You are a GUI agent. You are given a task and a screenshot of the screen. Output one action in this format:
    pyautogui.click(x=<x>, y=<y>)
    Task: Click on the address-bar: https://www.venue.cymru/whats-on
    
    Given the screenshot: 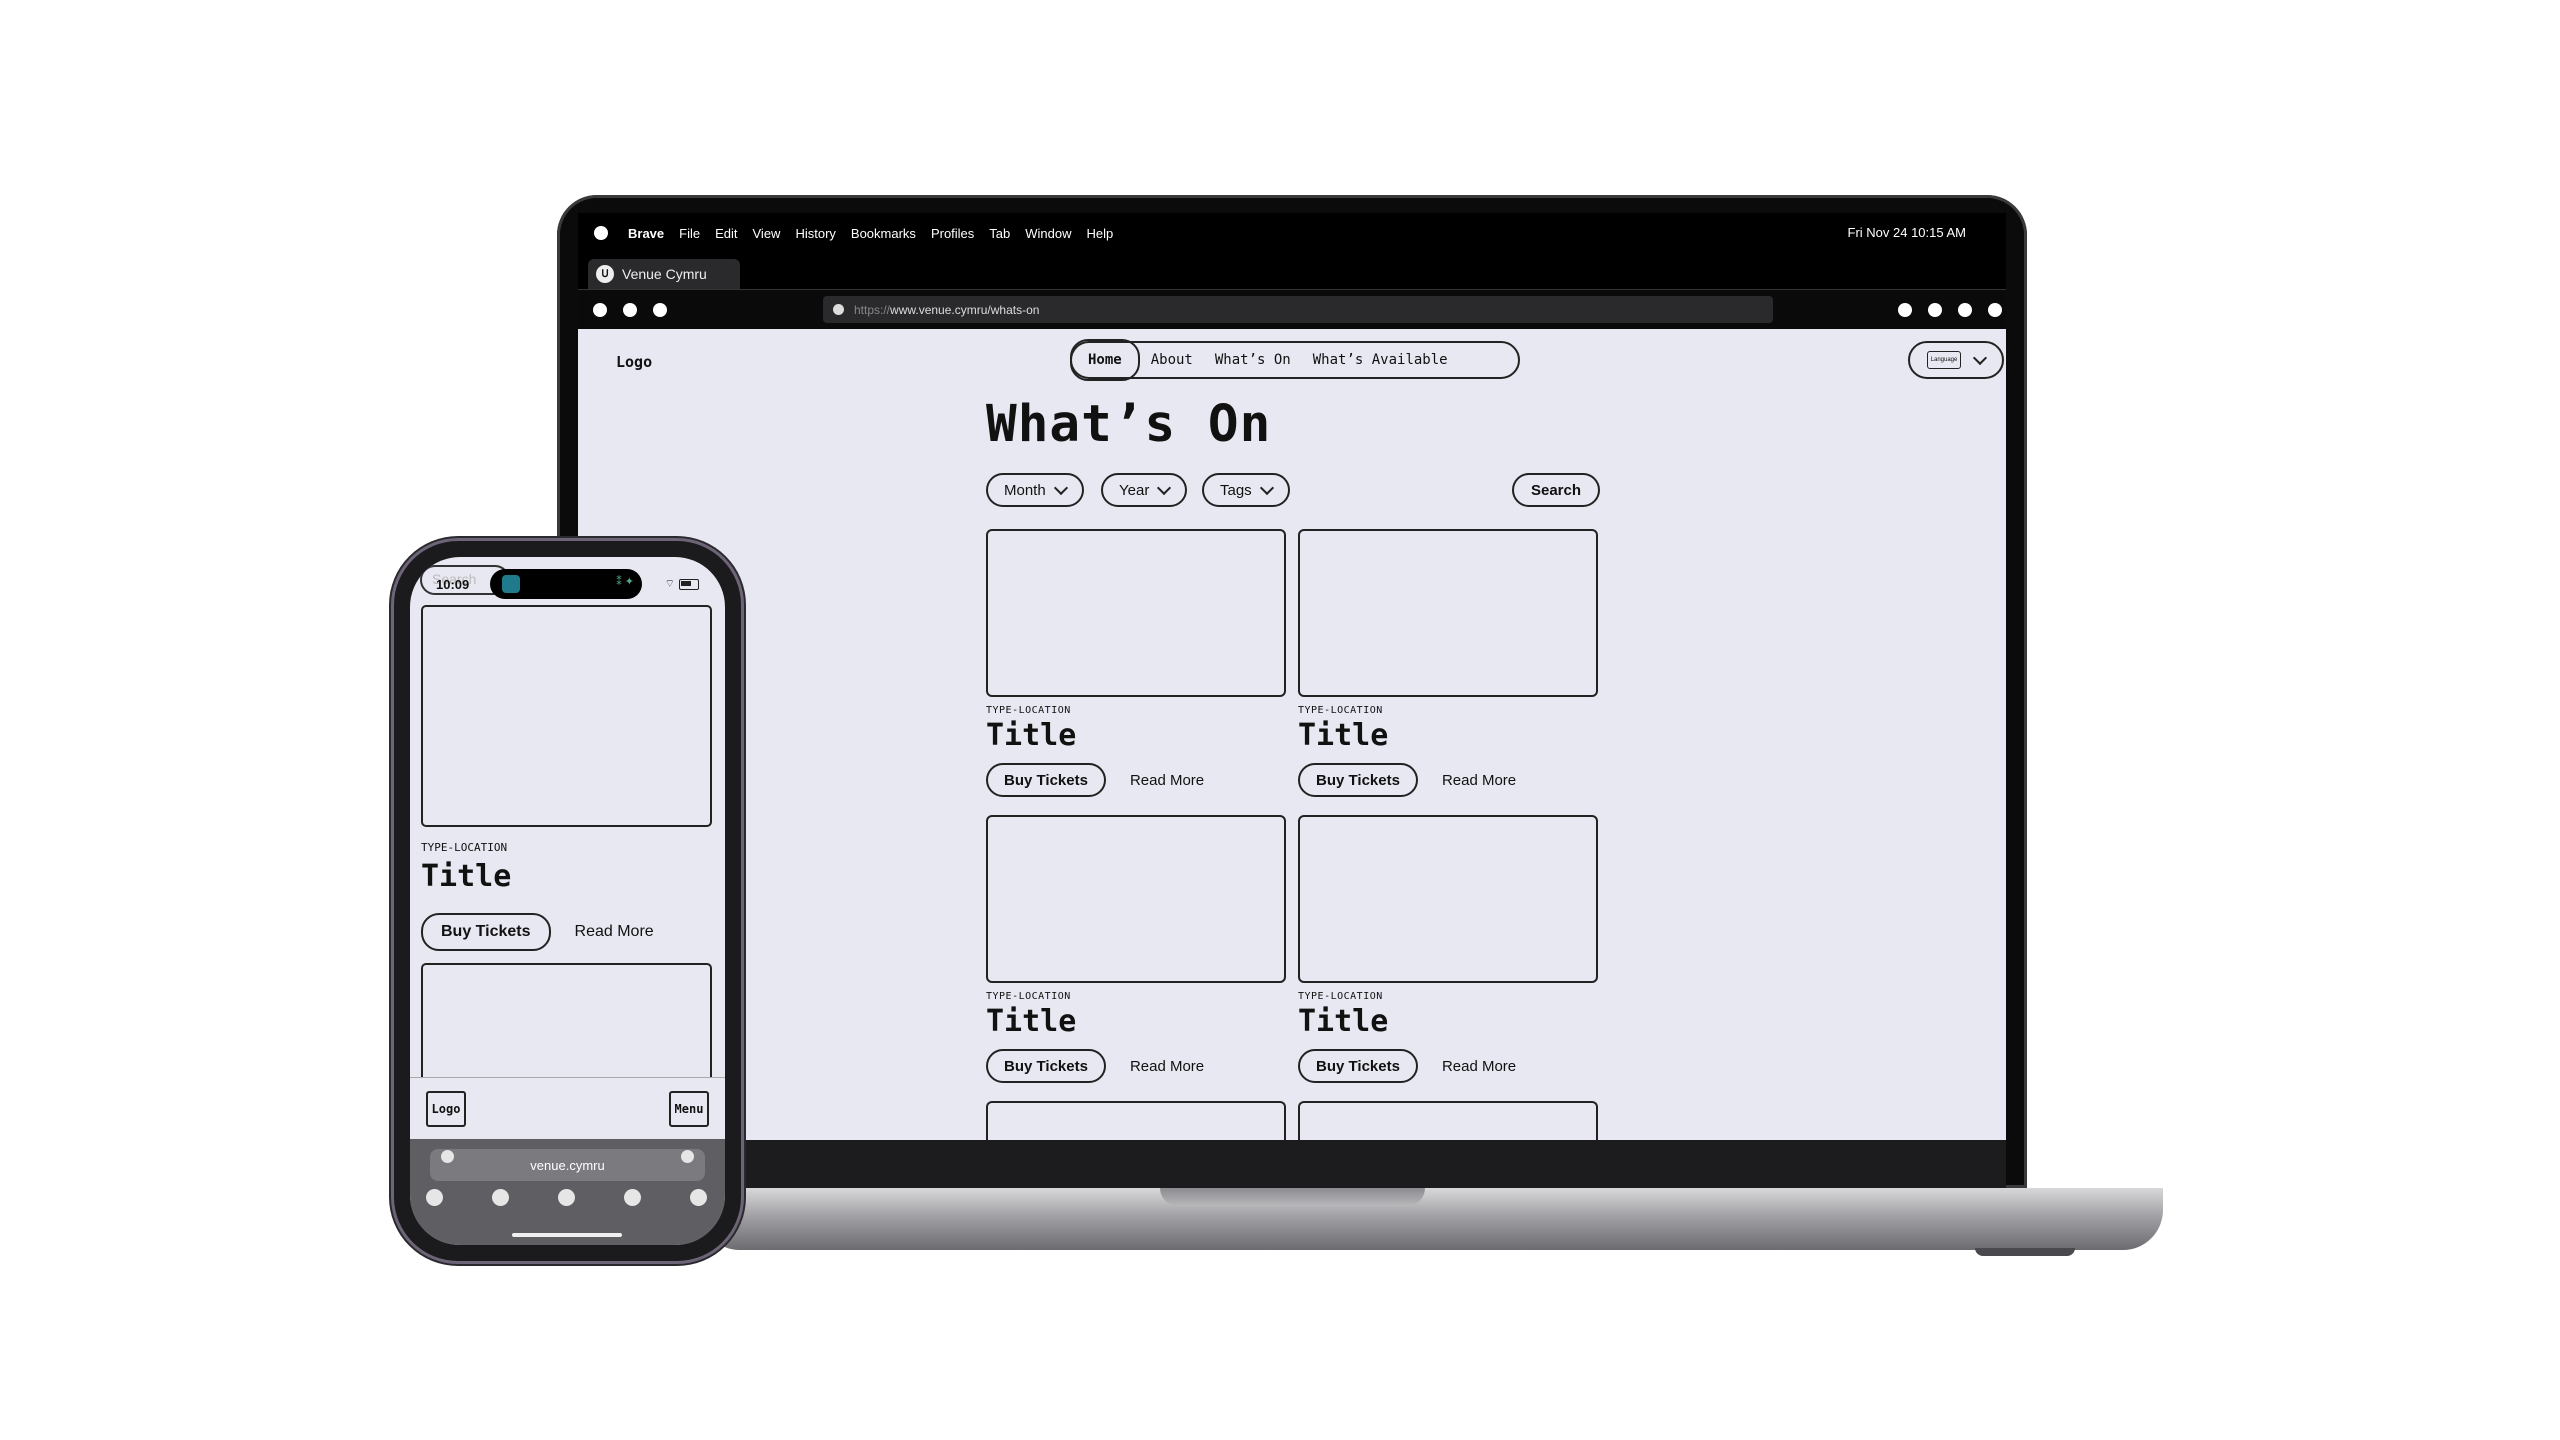 What is the action you would take?
    pyautogui.click(x=1298, y=309)
    